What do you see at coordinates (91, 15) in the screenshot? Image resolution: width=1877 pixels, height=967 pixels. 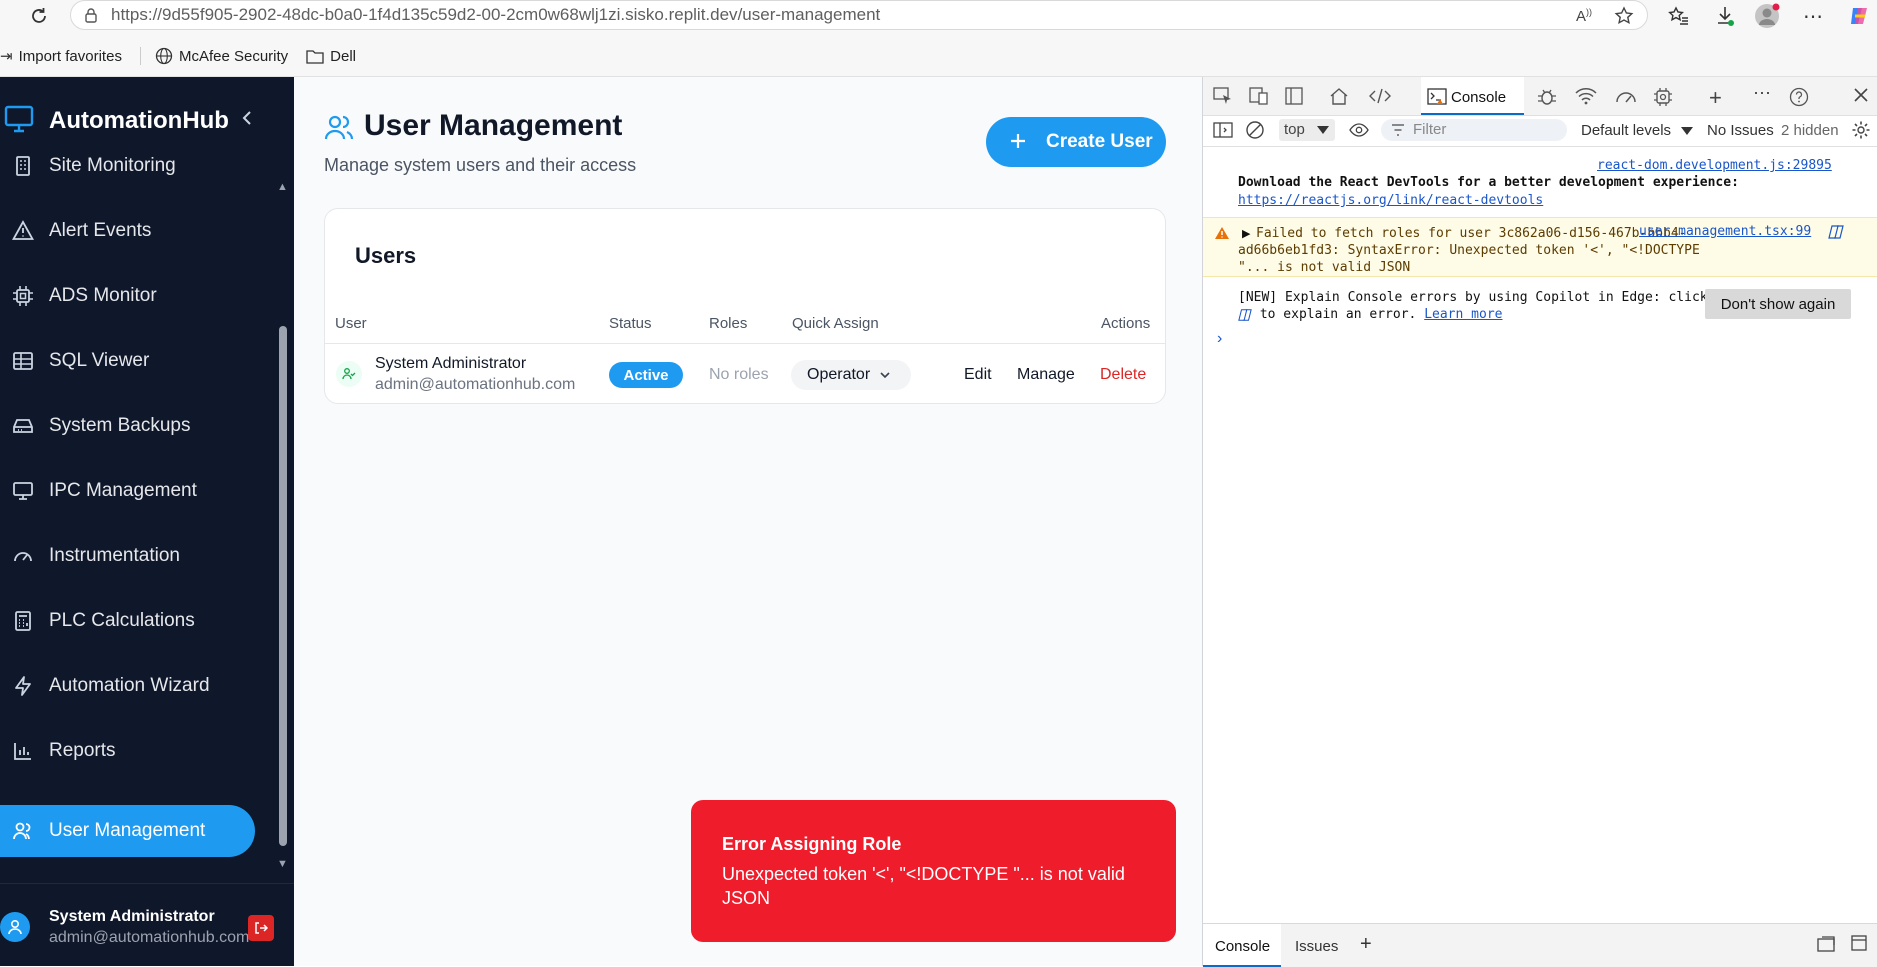 I see `lock-icon` at bounding box center [91, 15].